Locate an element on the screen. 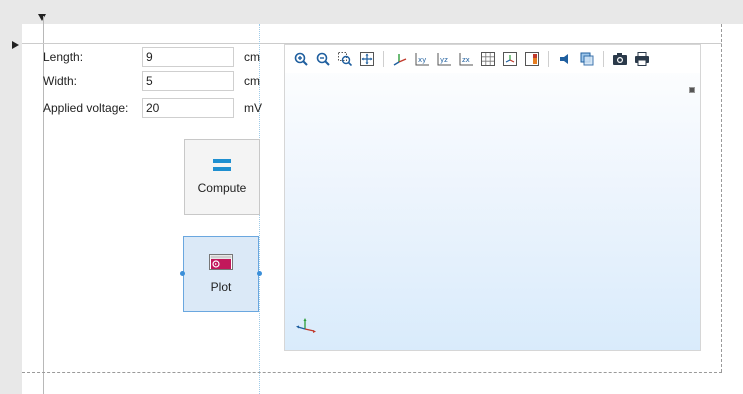  voltage-label: Applied voltage: is located at coordinates (86, 108).